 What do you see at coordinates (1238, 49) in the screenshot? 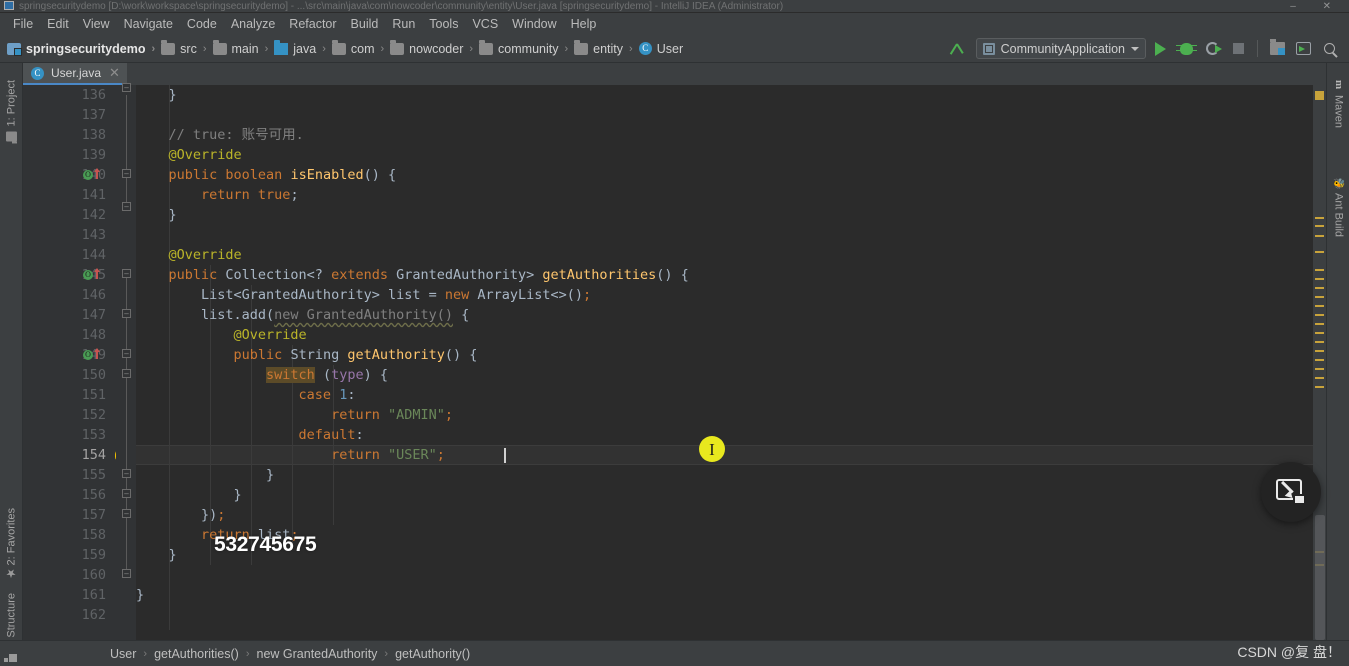
I see `stop-button` at bounding box center [1238, 49].